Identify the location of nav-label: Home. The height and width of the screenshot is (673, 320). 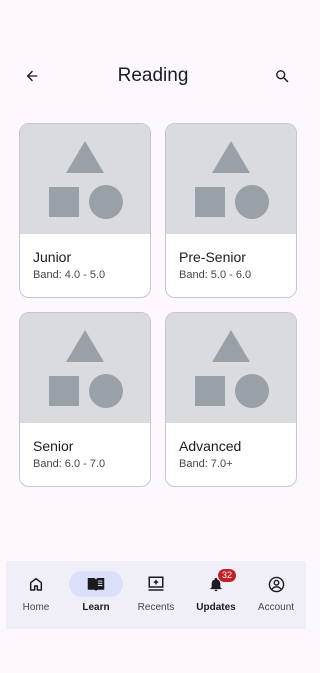
(36, 607).